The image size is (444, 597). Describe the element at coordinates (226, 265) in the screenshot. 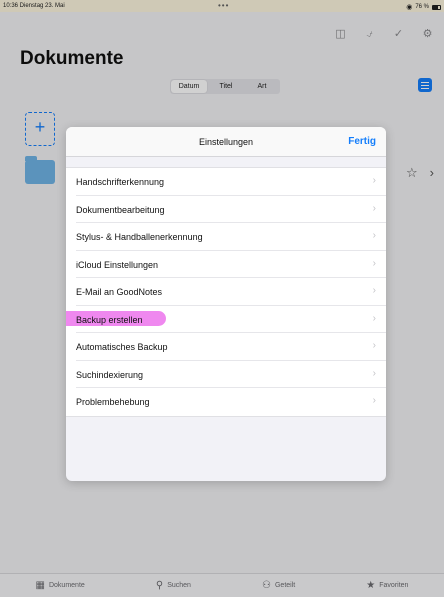

I see `settings-item-icloud: iCloud Einstellungen ›` at that location.